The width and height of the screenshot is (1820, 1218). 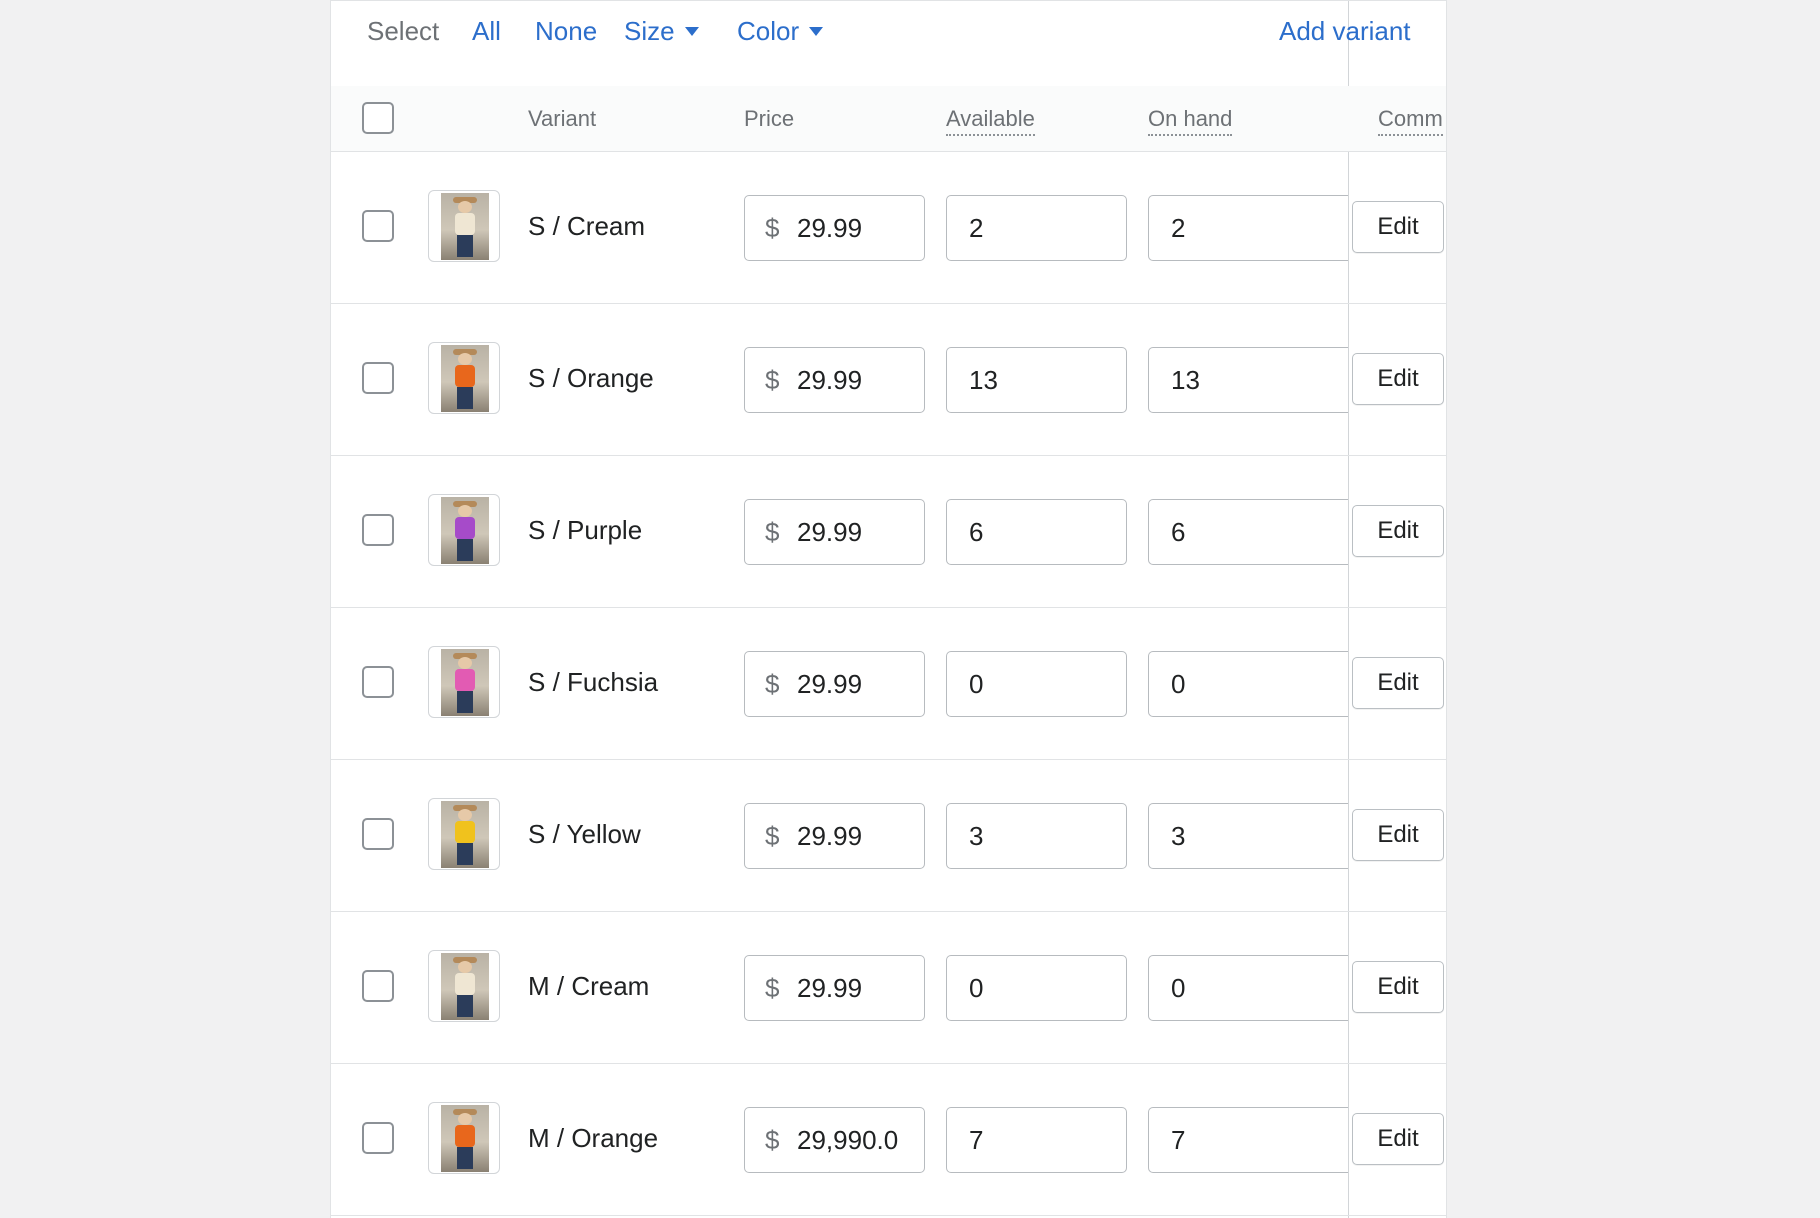 I want to click on available-input: 6, so click(x=1036, y=532).